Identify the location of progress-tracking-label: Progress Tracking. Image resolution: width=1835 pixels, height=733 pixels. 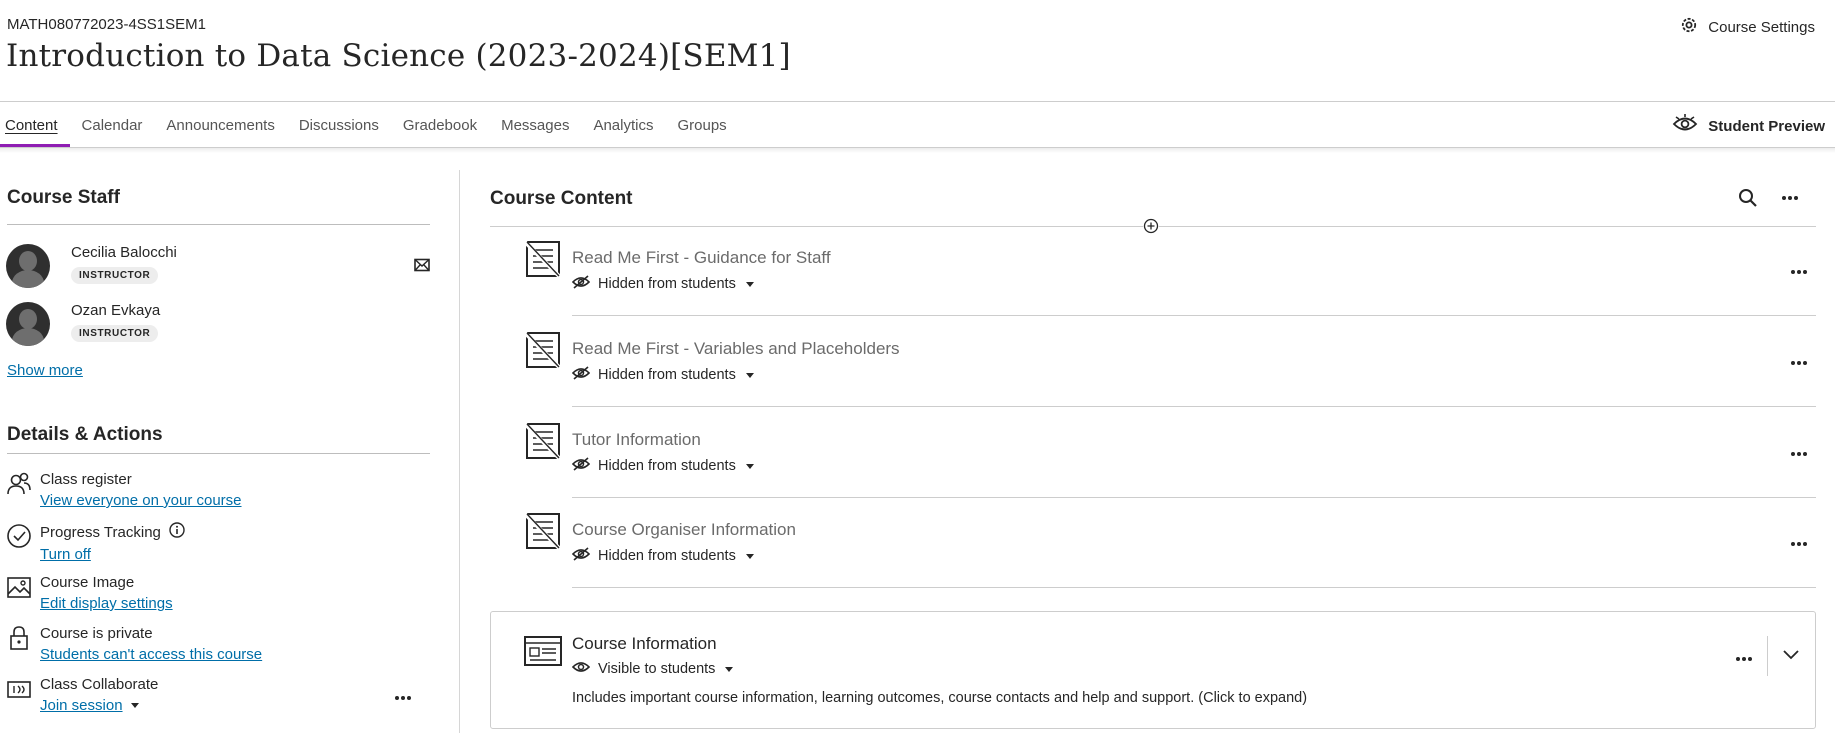
(100, 532).